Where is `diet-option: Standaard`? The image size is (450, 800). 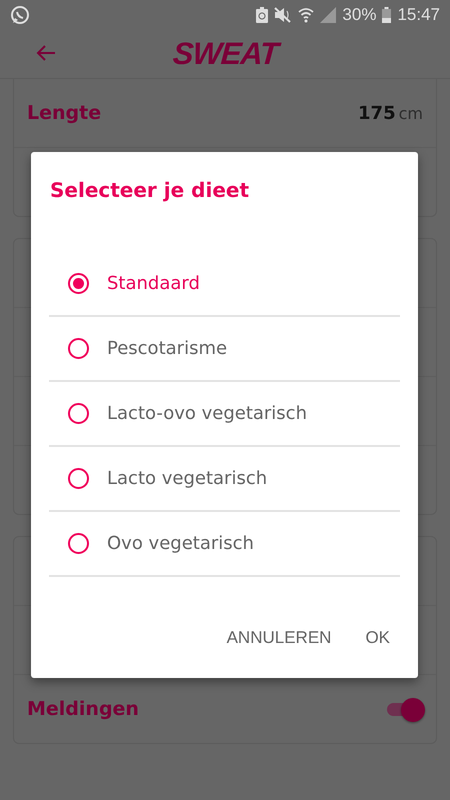
diet-option: Standaard is located at coordinates (153, 283).